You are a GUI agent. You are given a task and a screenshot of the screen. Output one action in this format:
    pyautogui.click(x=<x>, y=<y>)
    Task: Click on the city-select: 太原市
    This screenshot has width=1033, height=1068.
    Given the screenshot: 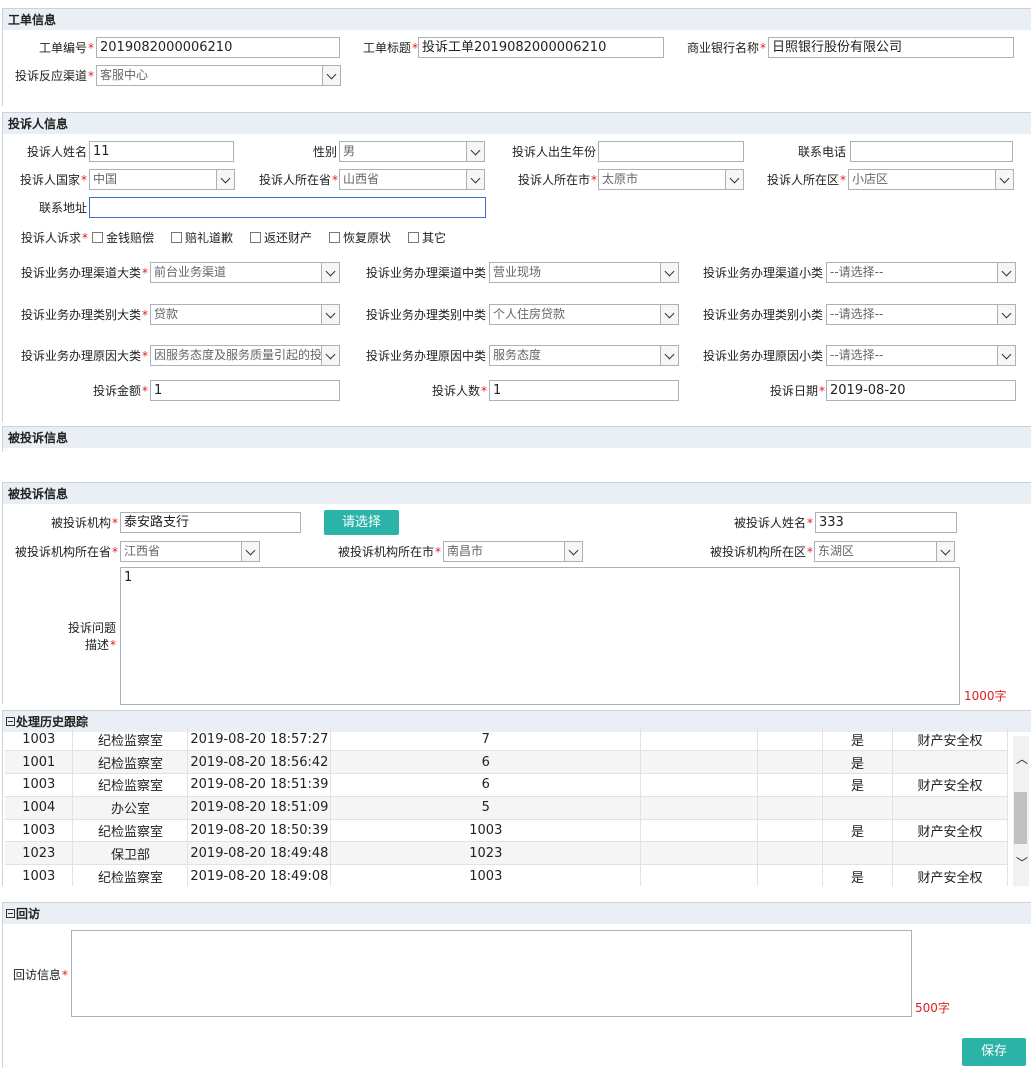 What is the action you would take?
    pyautogui.click(x=671, y=179)
    